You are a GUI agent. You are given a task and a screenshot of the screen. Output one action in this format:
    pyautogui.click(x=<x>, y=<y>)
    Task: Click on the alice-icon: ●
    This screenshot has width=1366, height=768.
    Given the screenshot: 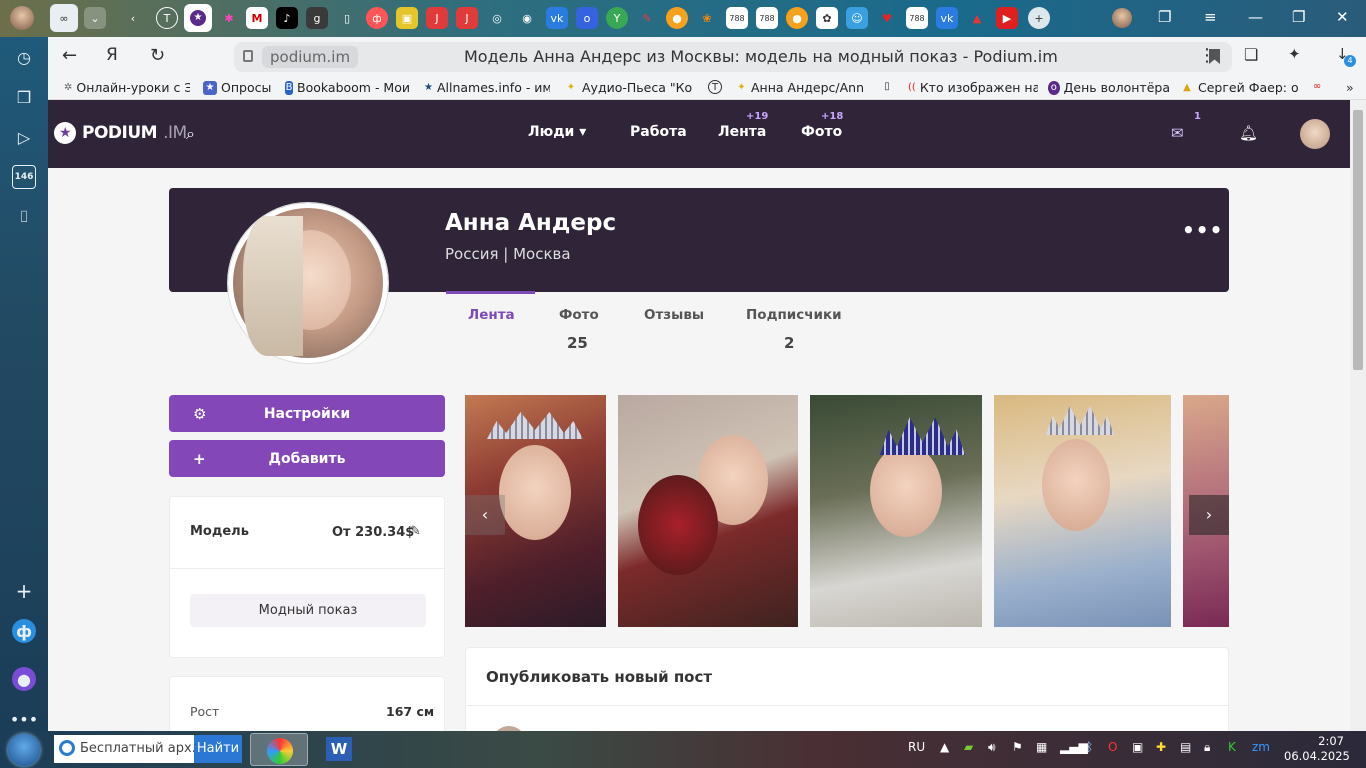 What is the action you would take?
    pyautogui.click(x=24, y=679)
    